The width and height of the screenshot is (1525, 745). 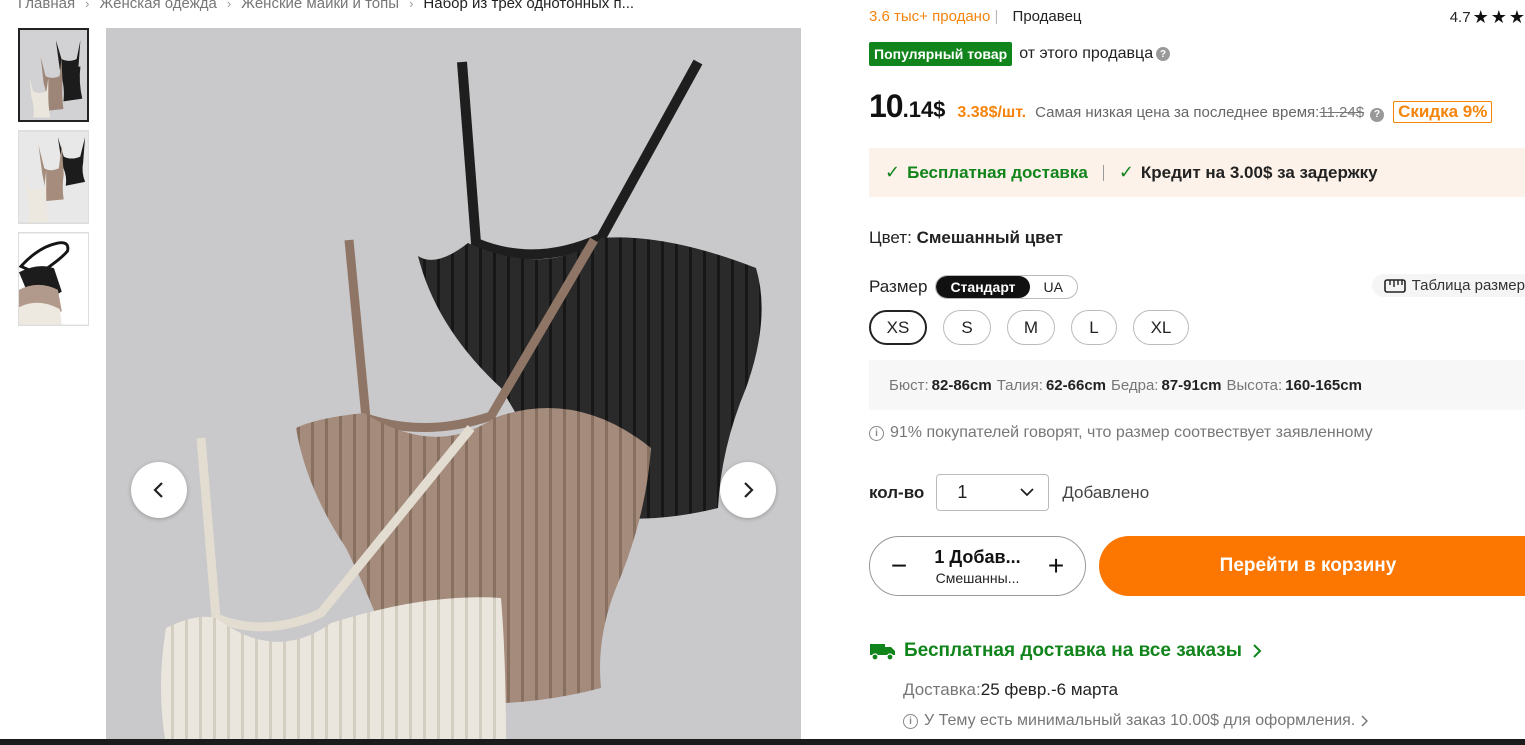 I want to click on size-option-xl: XL, so click(x=1161, y=327).